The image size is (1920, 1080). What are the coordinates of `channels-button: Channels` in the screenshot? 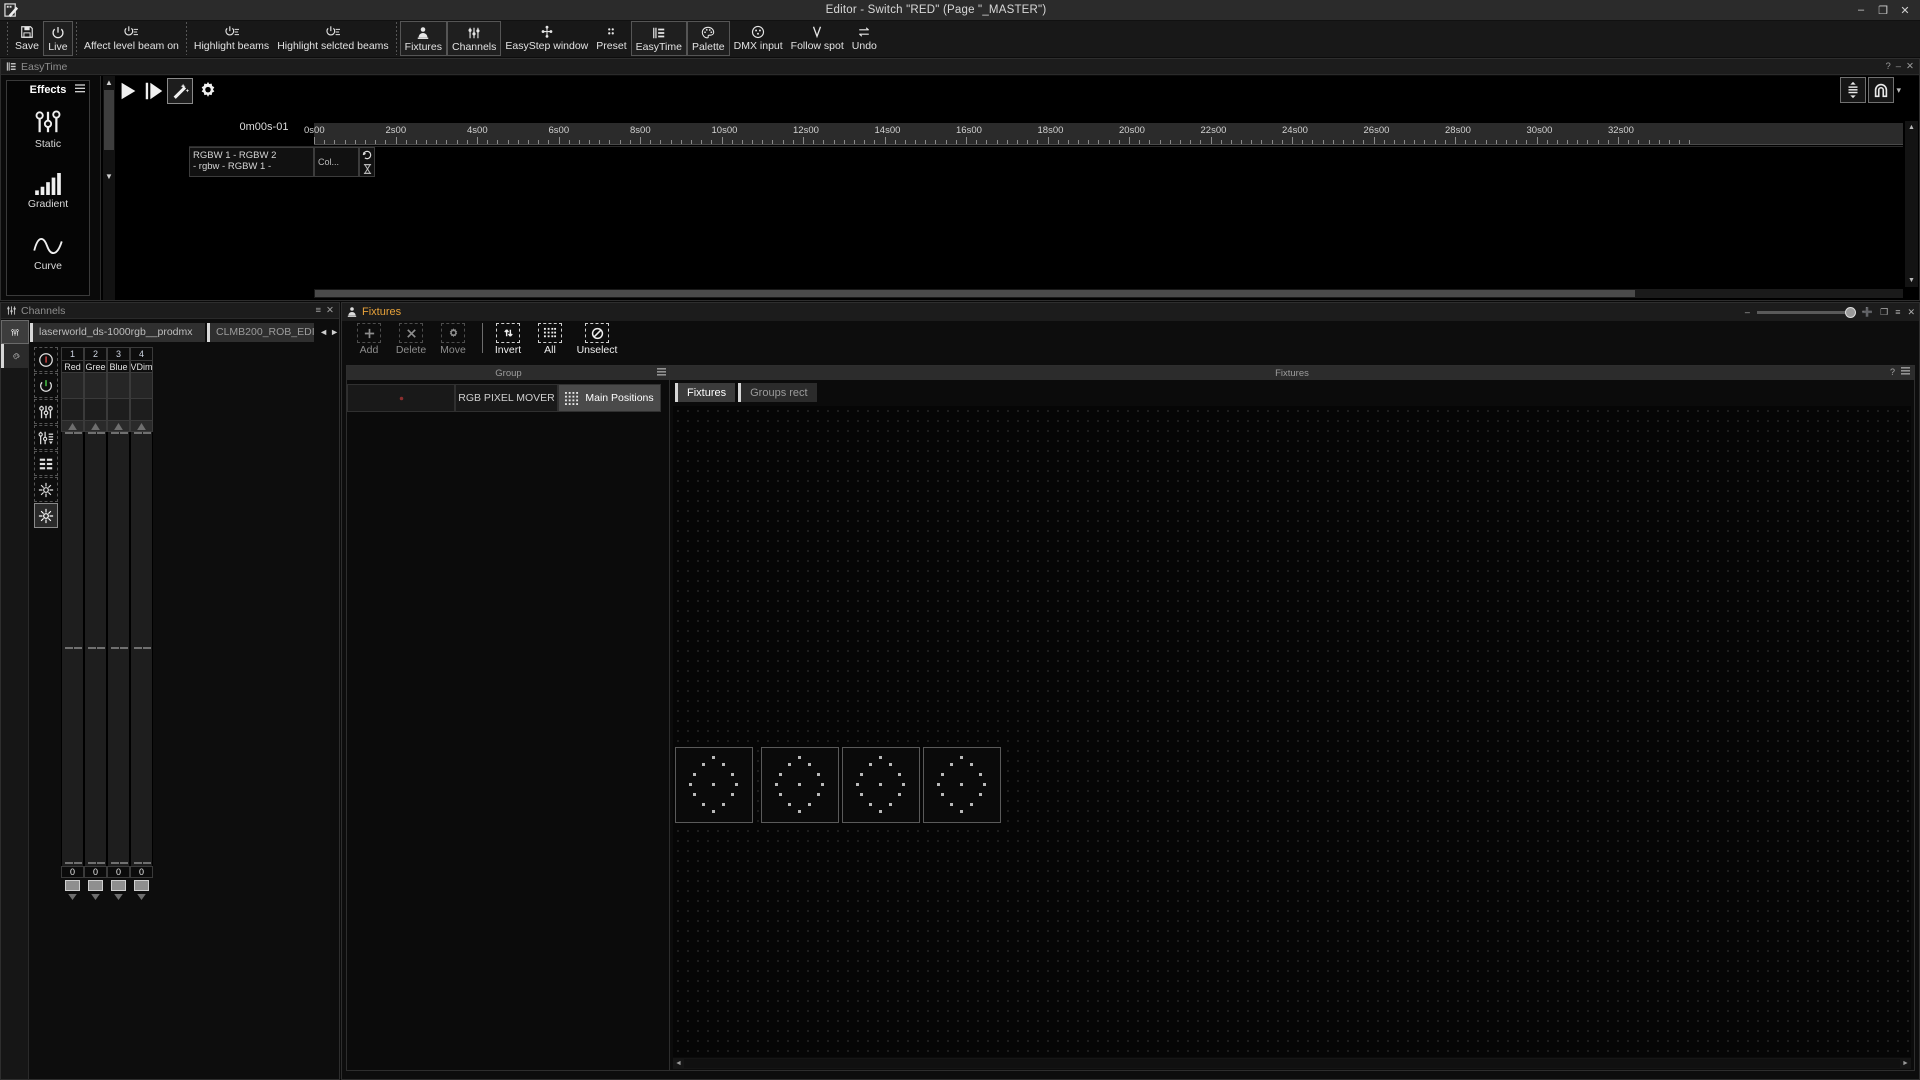 It's located at (474, 38).